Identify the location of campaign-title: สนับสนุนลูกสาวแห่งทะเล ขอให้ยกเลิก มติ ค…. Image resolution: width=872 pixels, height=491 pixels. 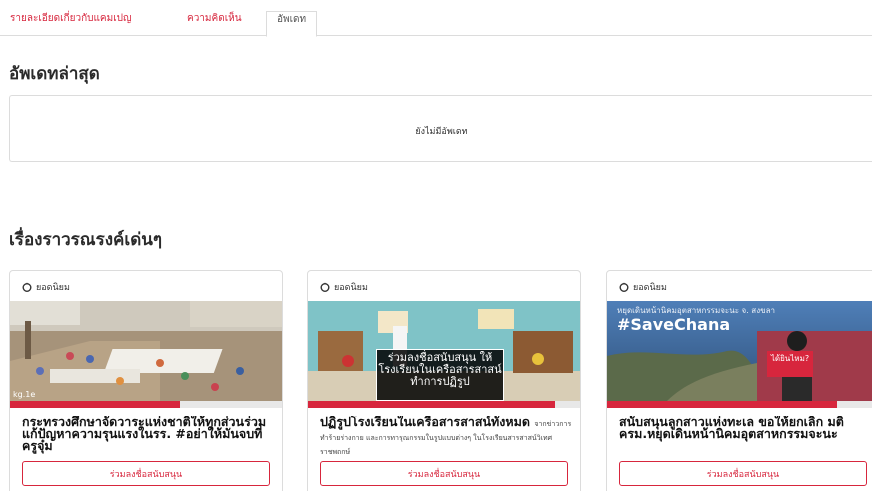
(745, 435).